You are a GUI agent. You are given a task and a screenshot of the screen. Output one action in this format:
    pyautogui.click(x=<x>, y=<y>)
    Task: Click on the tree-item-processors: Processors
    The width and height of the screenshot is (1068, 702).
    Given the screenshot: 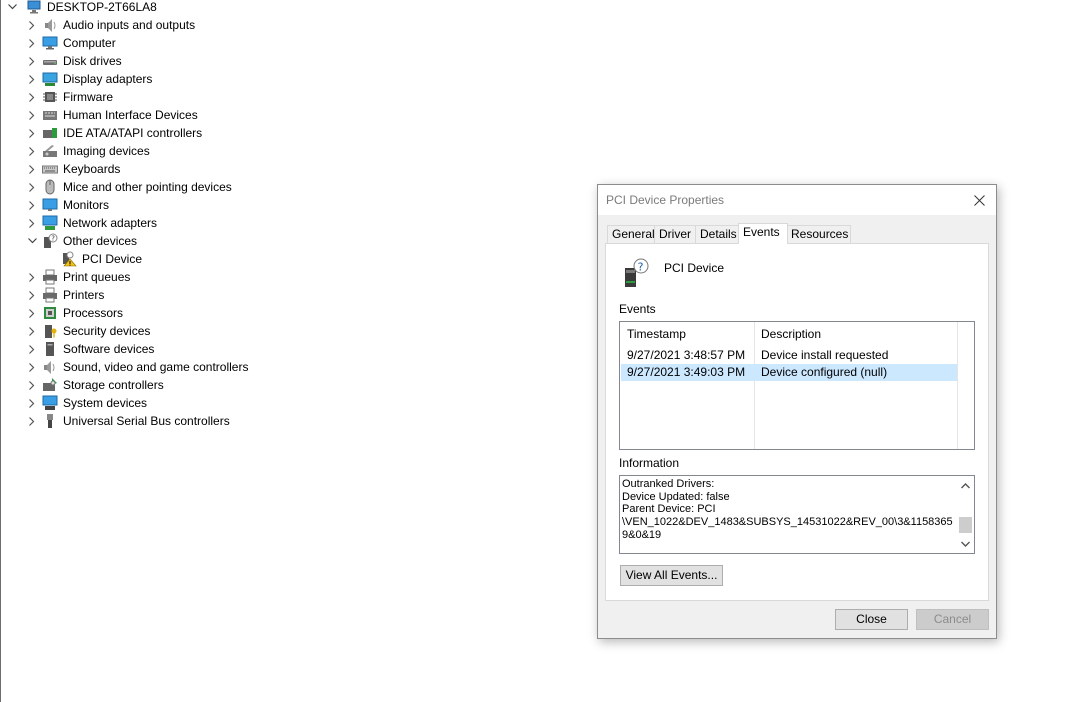 What is the action you would take?
    pyautogui.click(x=74, y=313)
    